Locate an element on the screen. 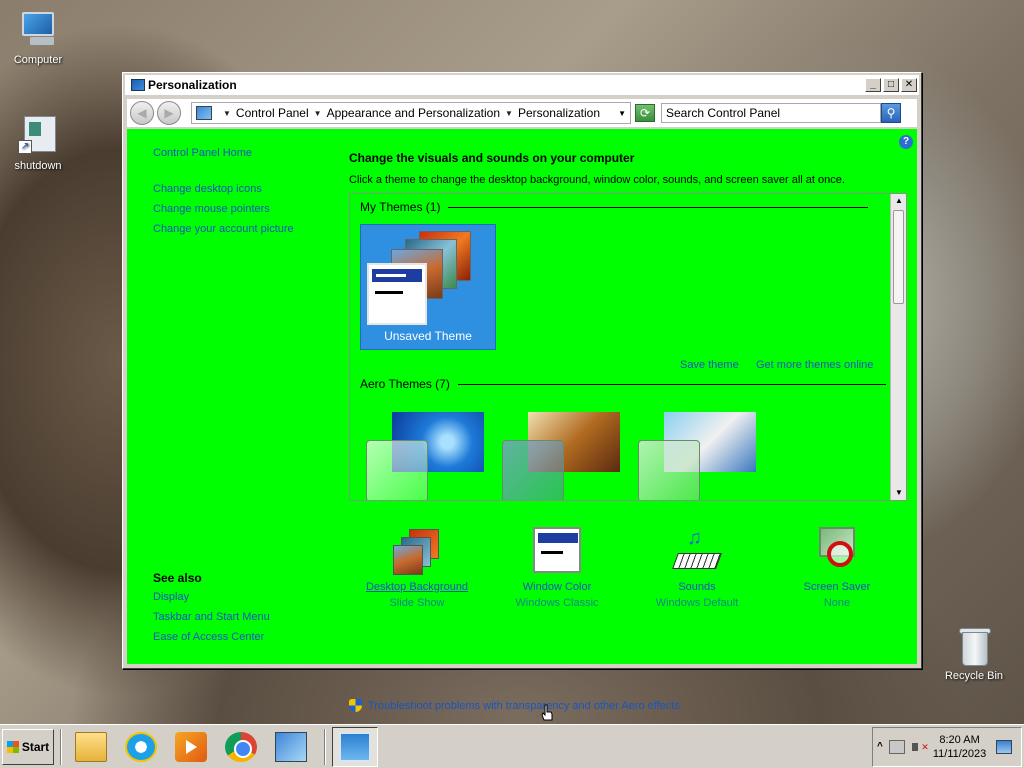 The height and width of the screenshot is (768, 1024). control-panel-task-icon is located at coordinates (291, 746).